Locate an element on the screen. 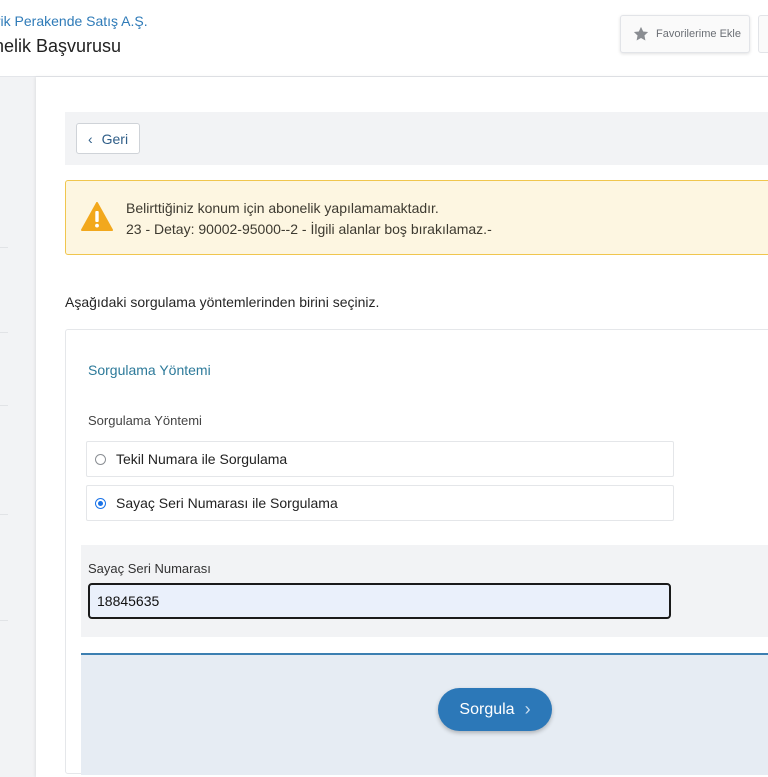  radio-option-sayac-seri-numarasi: Sayaç Seri Numarası ile Sorgulama is located at coordinates (380, 503).